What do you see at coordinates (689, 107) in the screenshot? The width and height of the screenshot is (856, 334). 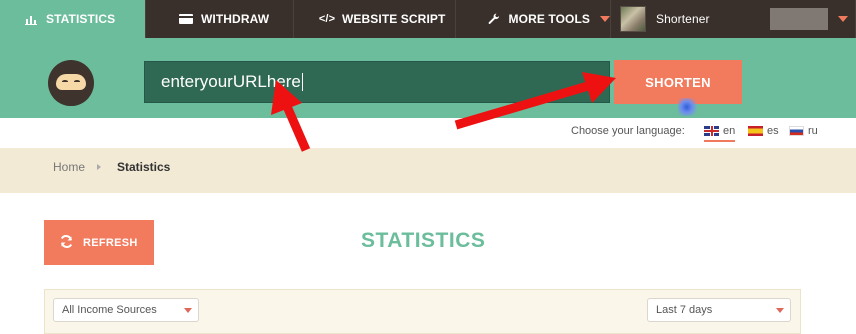 I see `click-highlight-icon` at bounding box center [689, 107].